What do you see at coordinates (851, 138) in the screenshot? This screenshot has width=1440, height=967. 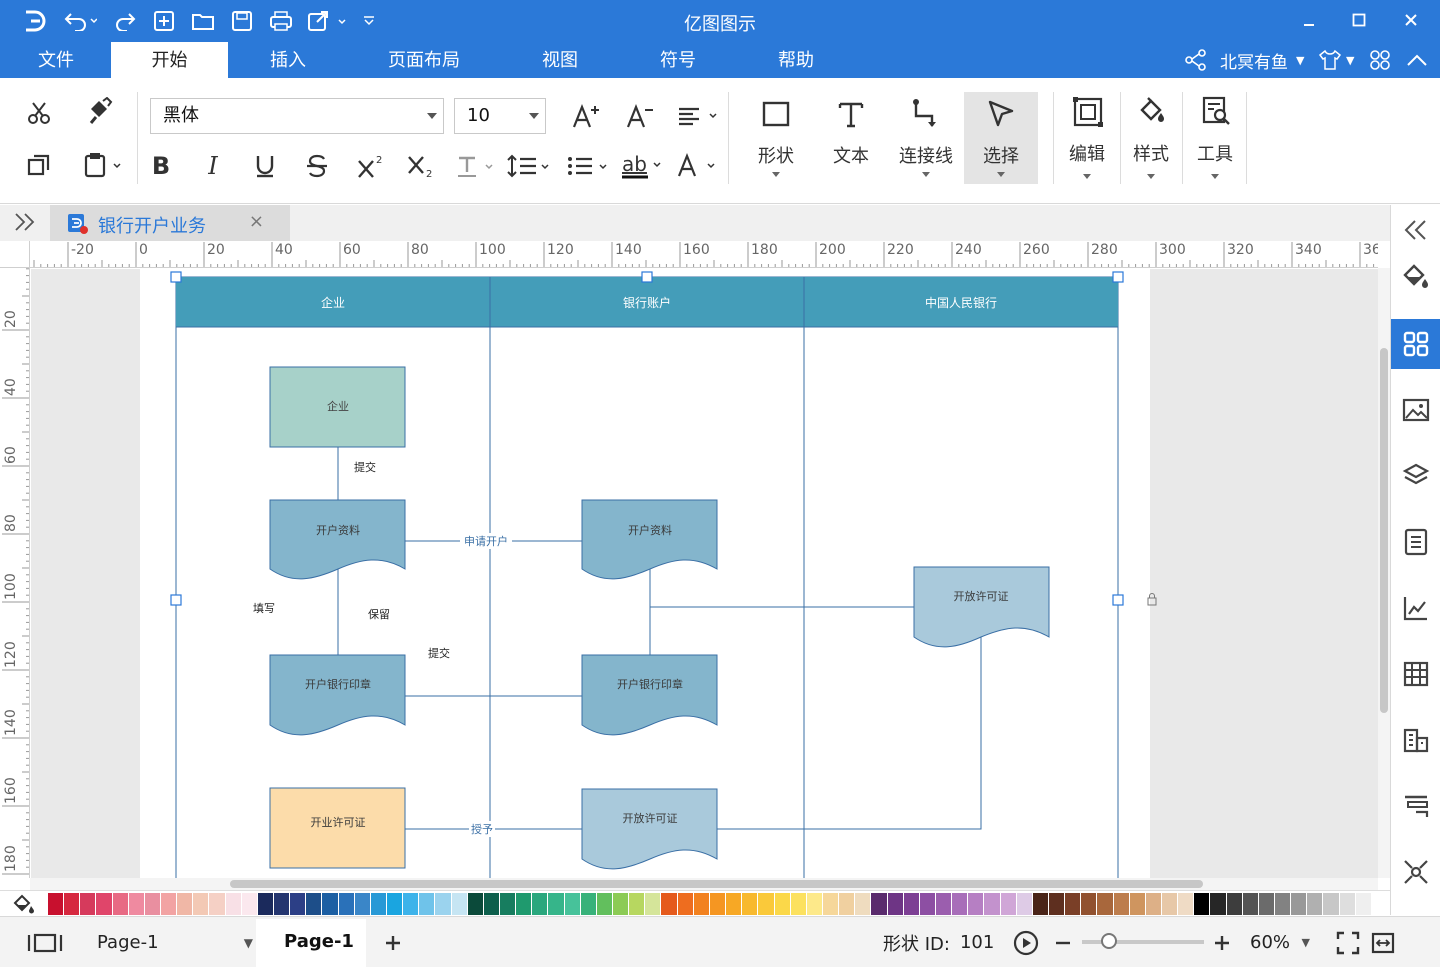 I see `text-tool-button: 文本` at bounding box center [851, 138].